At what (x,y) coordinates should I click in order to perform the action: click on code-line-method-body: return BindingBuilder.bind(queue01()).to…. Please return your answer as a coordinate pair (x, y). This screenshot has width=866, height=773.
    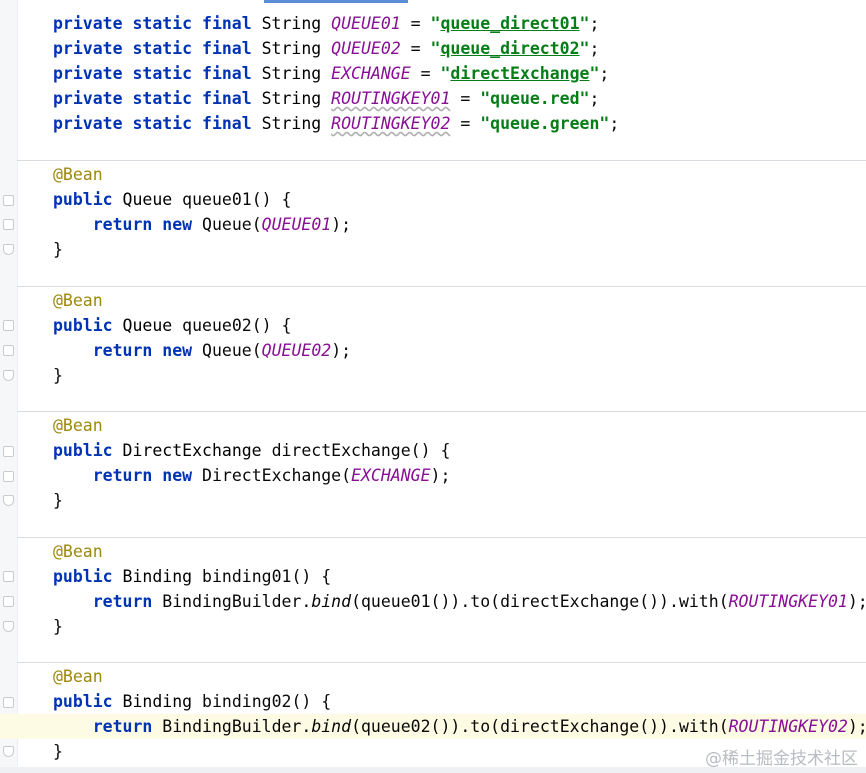
    Looking at the image, I should click on (459, 601).